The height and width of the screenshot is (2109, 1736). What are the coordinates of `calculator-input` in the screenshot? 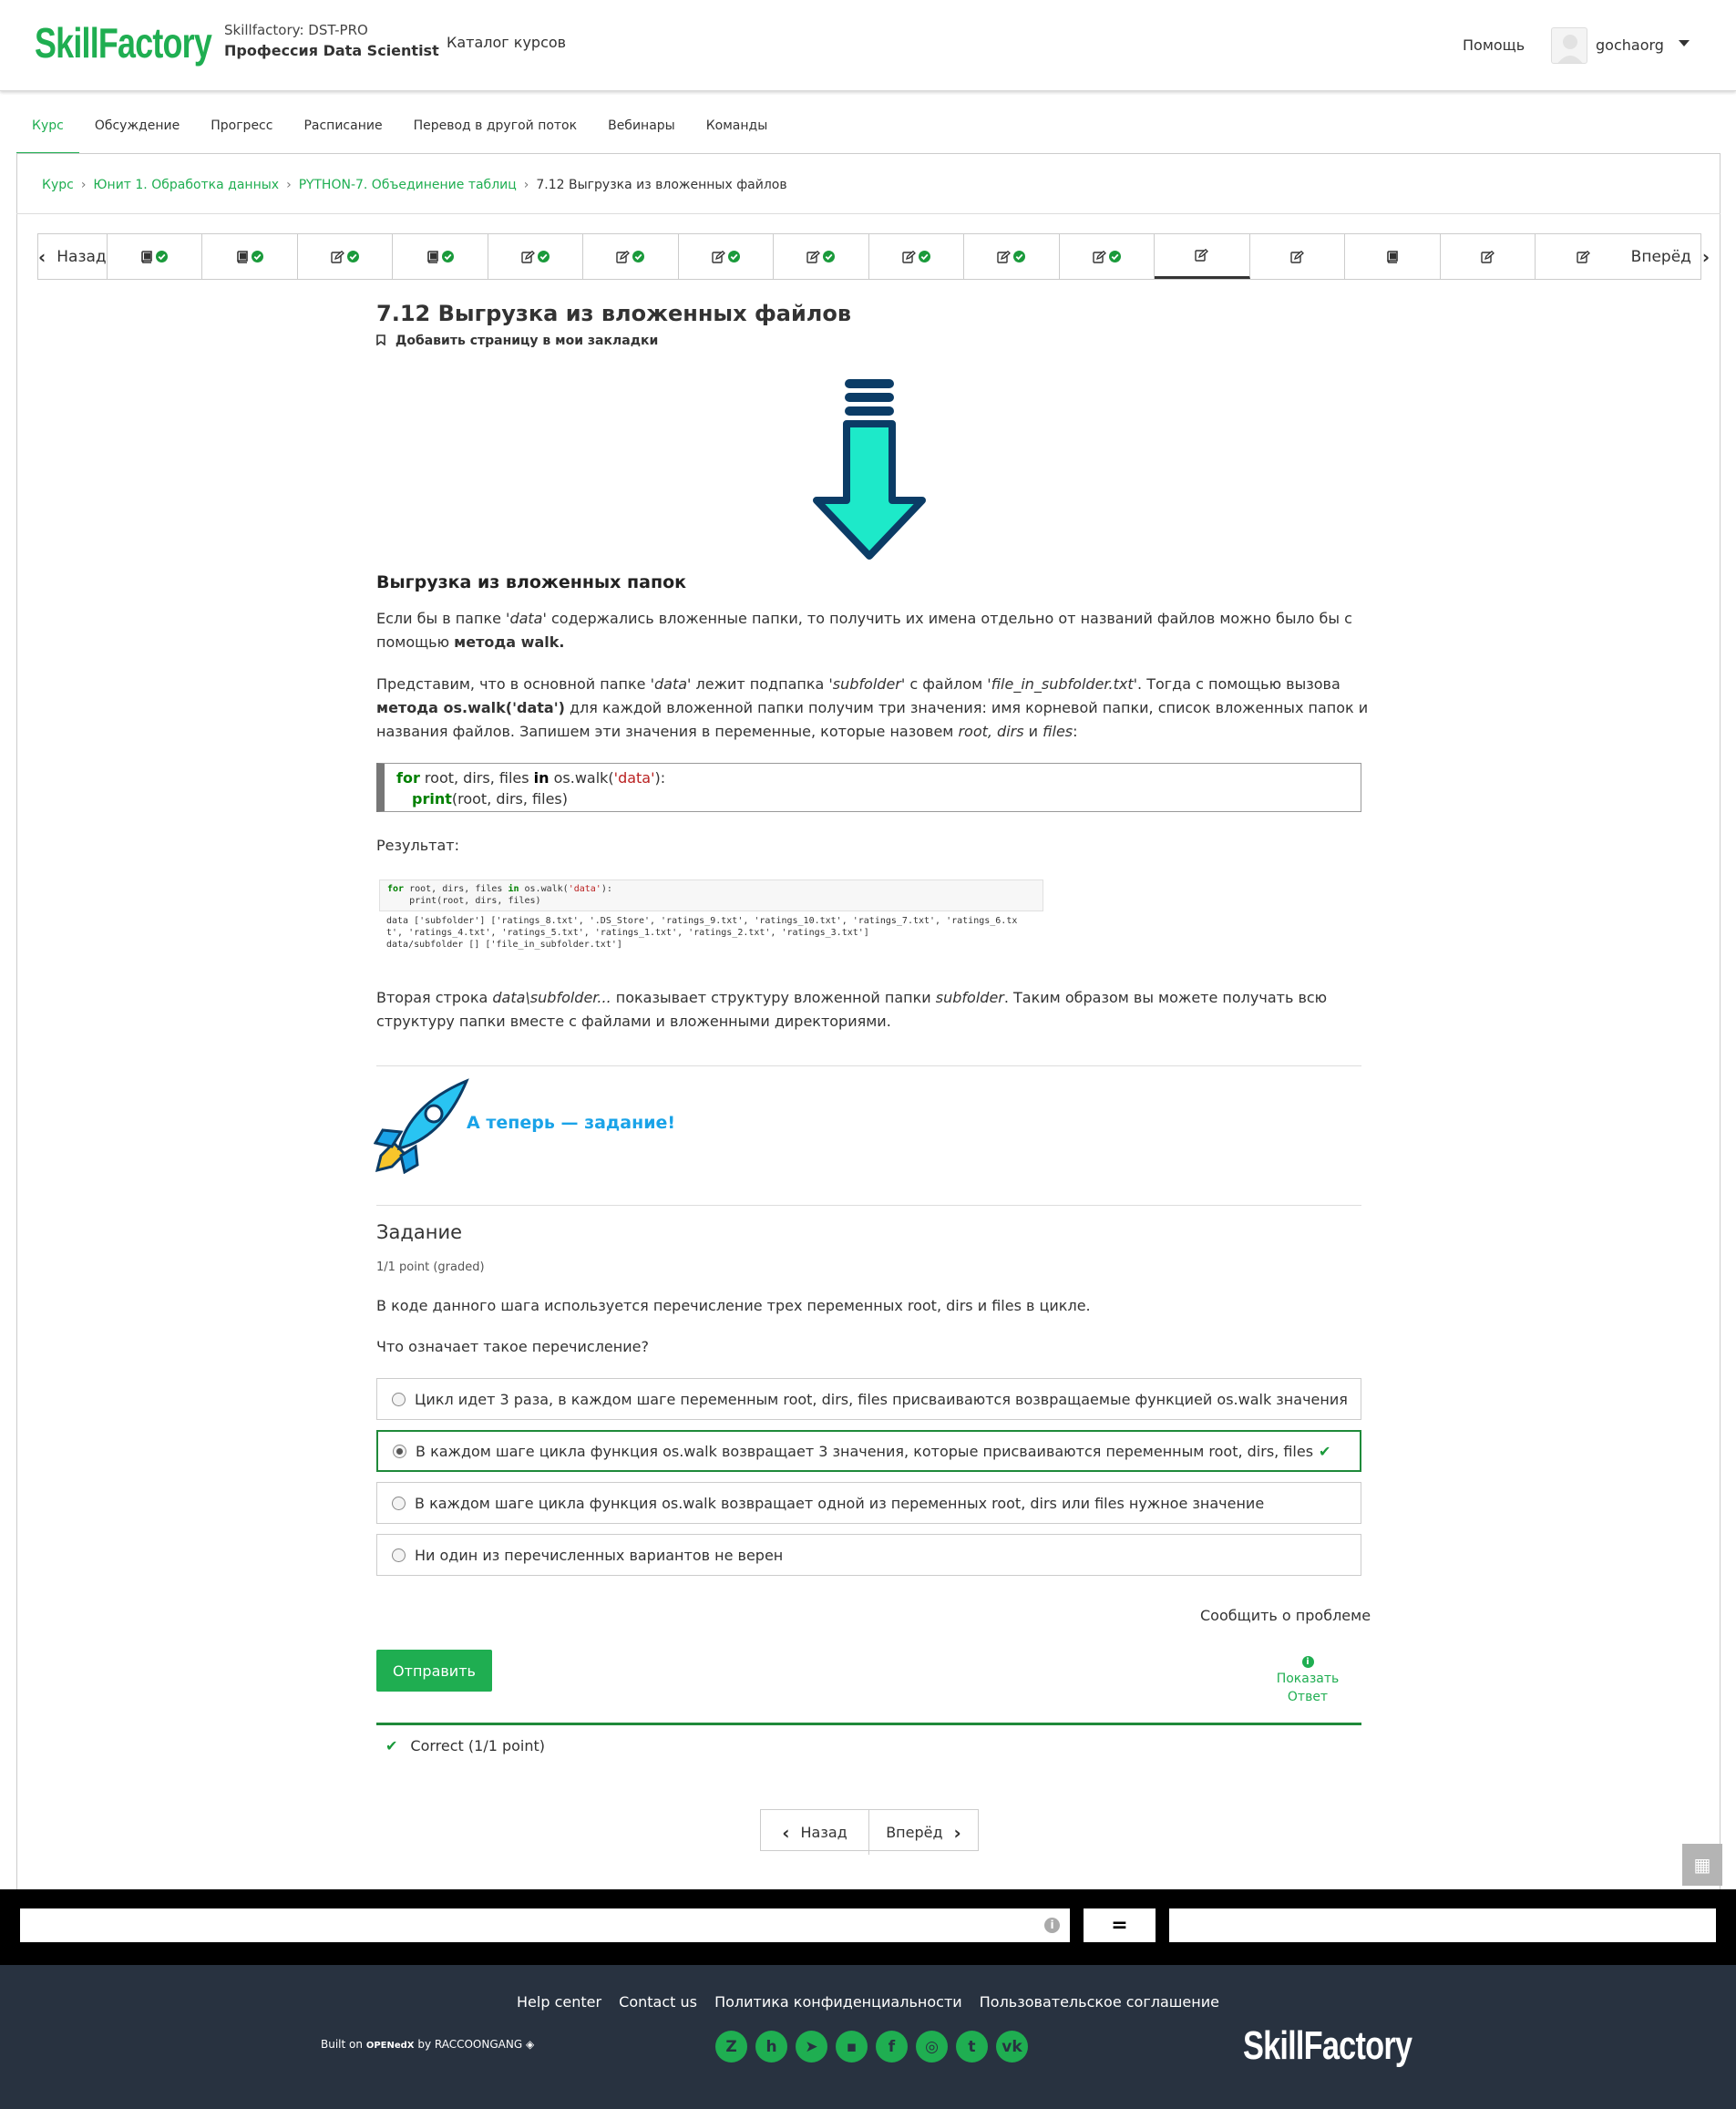 It's located at (545, 1925).